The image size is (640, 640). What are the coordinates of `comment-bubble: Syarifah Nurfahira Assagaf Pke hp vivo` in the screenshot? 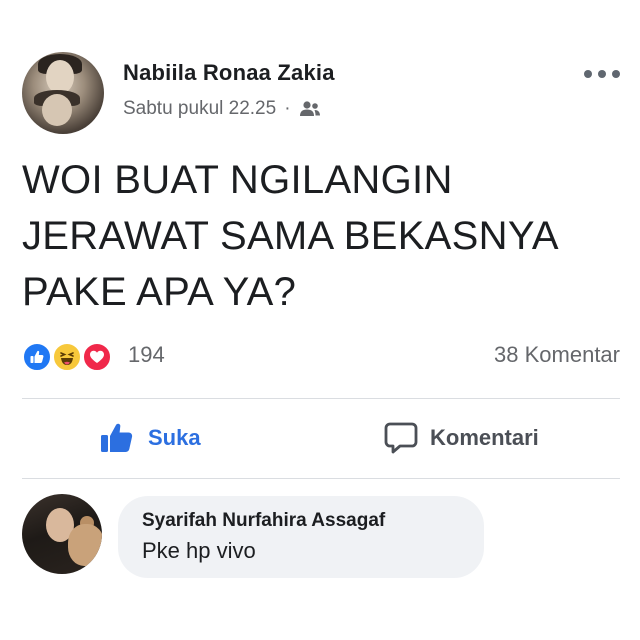 It's located at (301, 537).